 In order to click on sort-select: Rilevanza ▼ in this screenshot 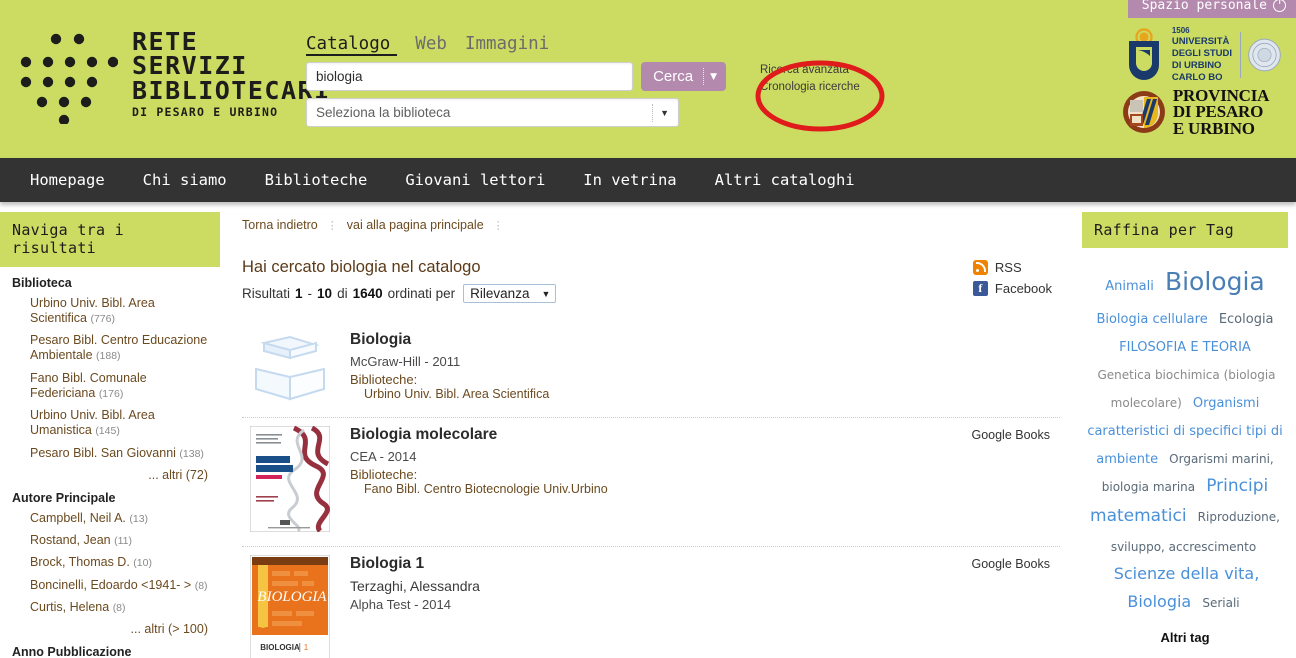, I will do `click(510, 293)`.